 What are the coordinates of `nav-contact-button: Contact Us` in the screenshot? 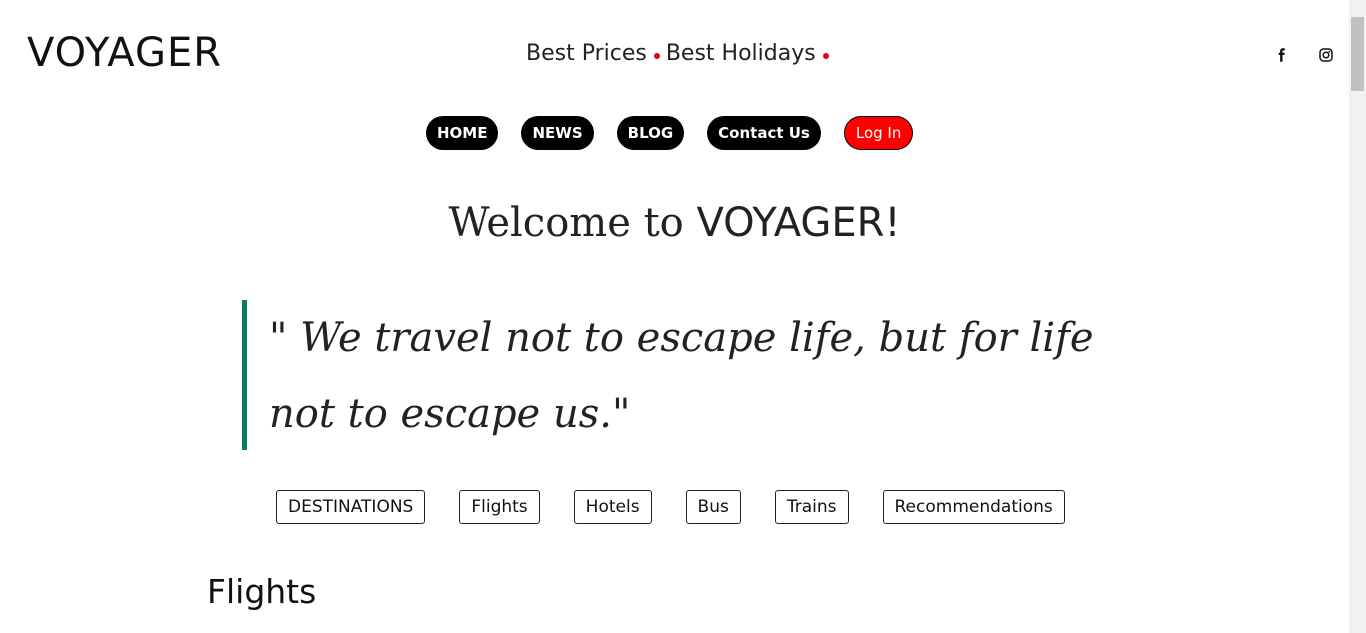 It's located at (764, 133).